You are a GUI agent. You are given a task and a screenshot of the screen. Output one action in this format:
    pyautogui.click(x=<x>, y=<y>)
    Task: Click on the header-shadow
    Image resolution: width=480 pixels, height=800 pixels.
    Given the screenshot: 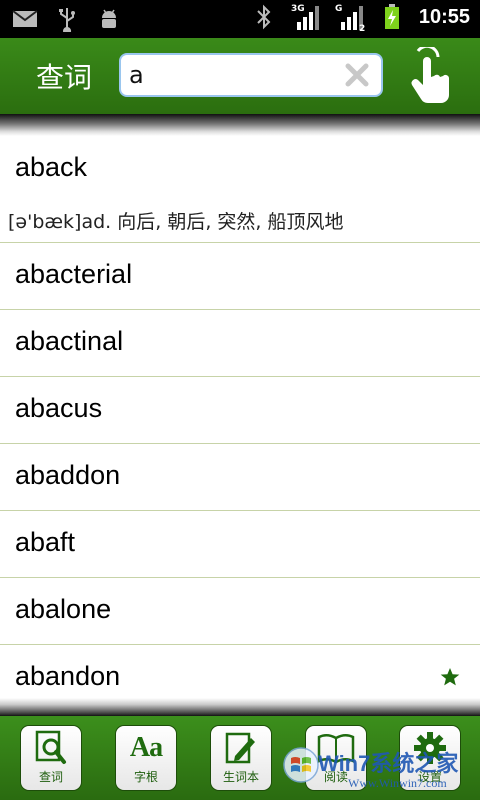 What is the action you would take?
    pyautogui.click(x=240, y=125)
    